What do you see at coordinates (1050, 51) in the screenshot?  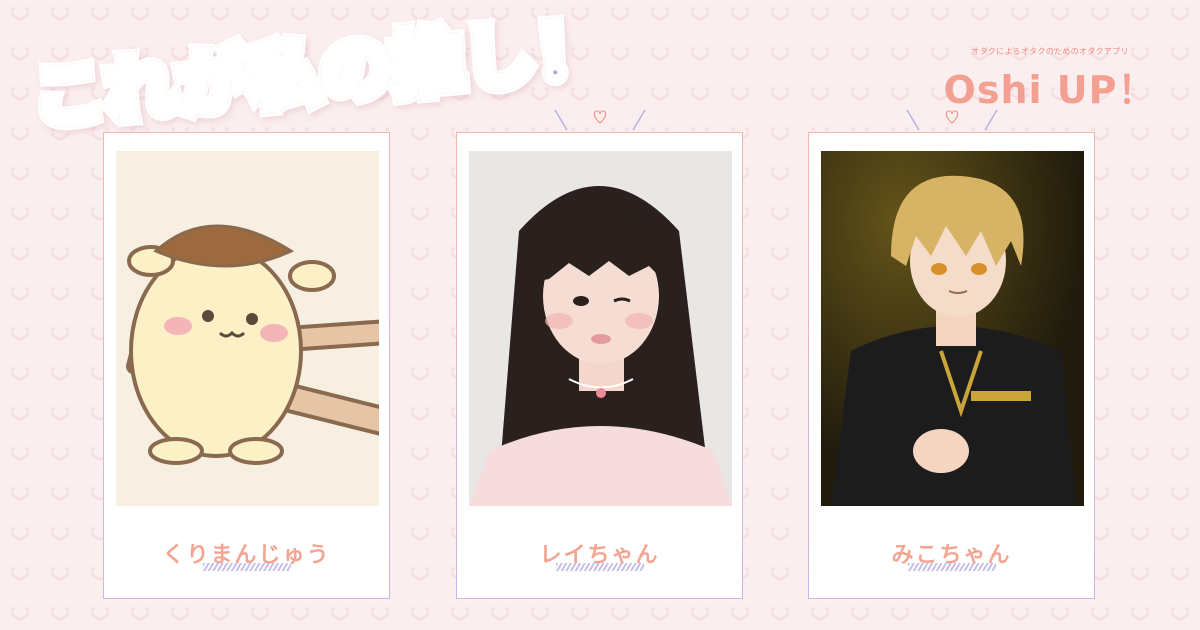 I see `logo-tagline: オタクによるオタクのためのオタクアプリ` at bounding box center [1050, 51].